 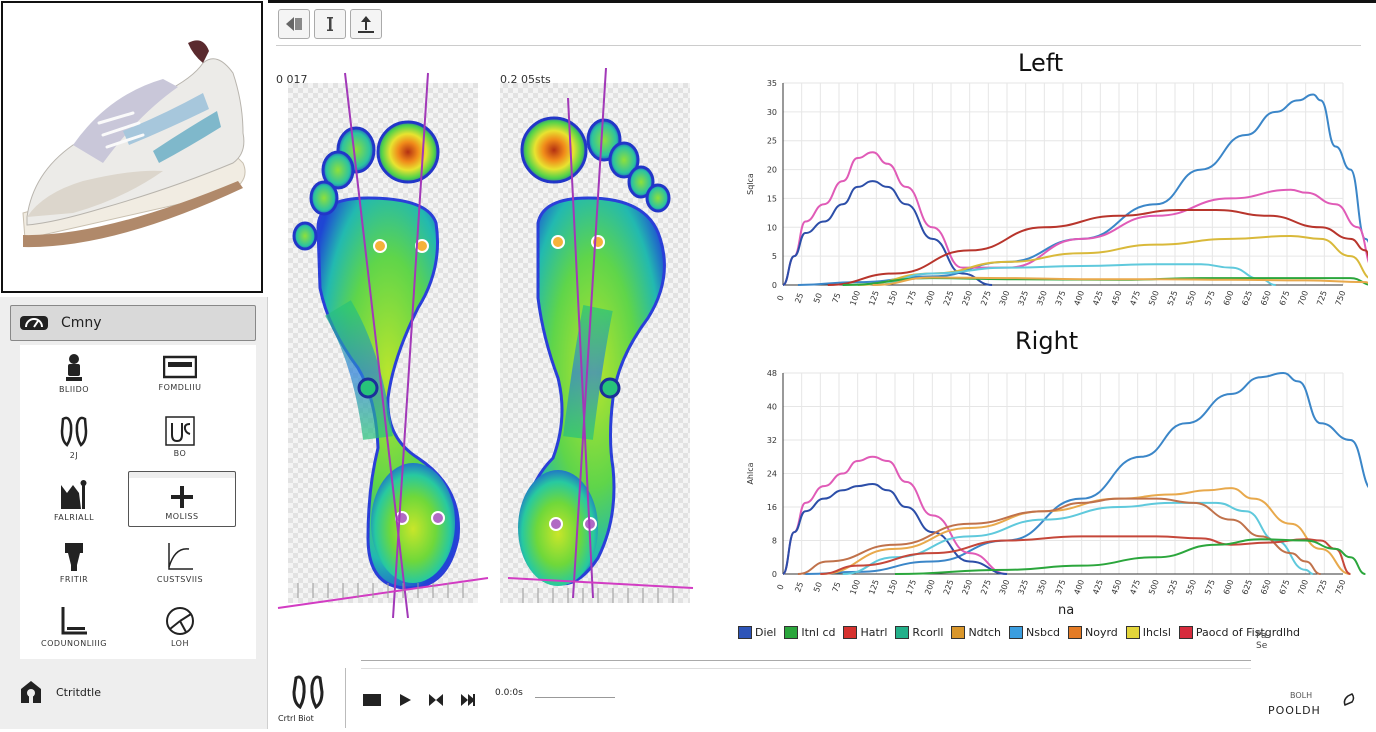 What do you see at coordinates (180, 643) in the screenshot?
I see `tool-label: LOH` at bounding box center [180, 643].